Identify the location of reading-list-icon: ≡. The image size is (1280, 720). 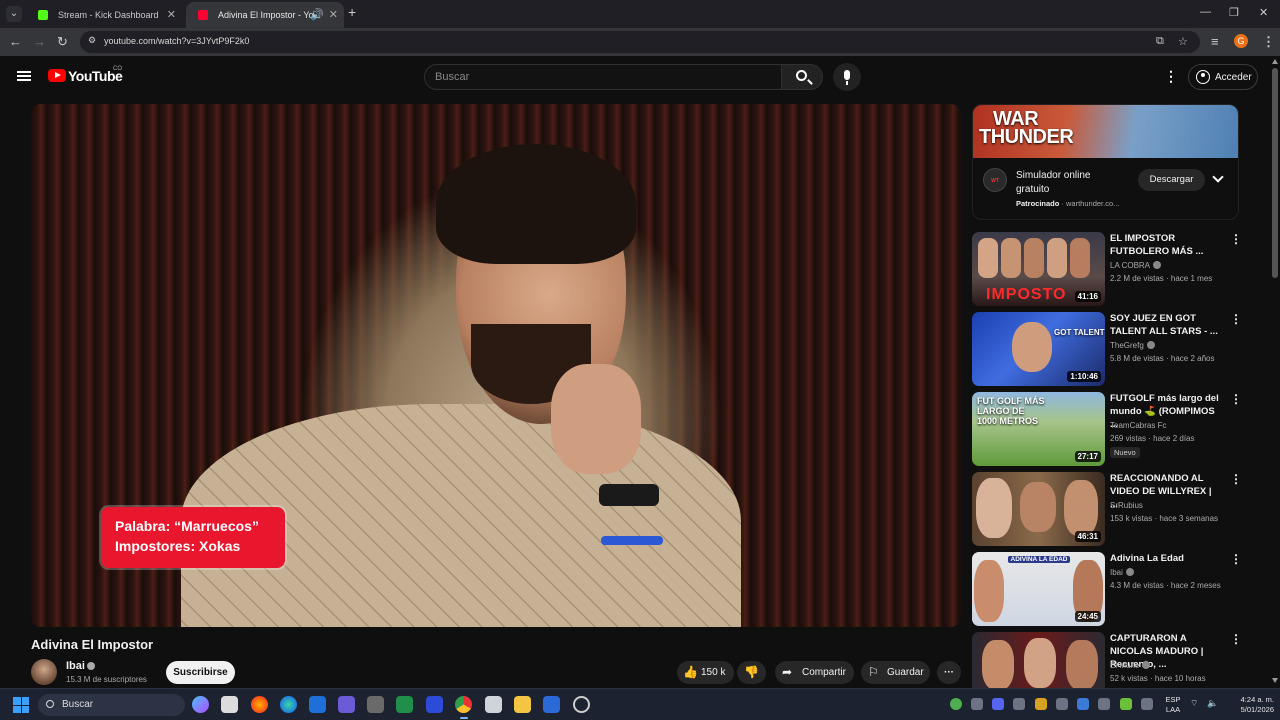
(1215, 41).